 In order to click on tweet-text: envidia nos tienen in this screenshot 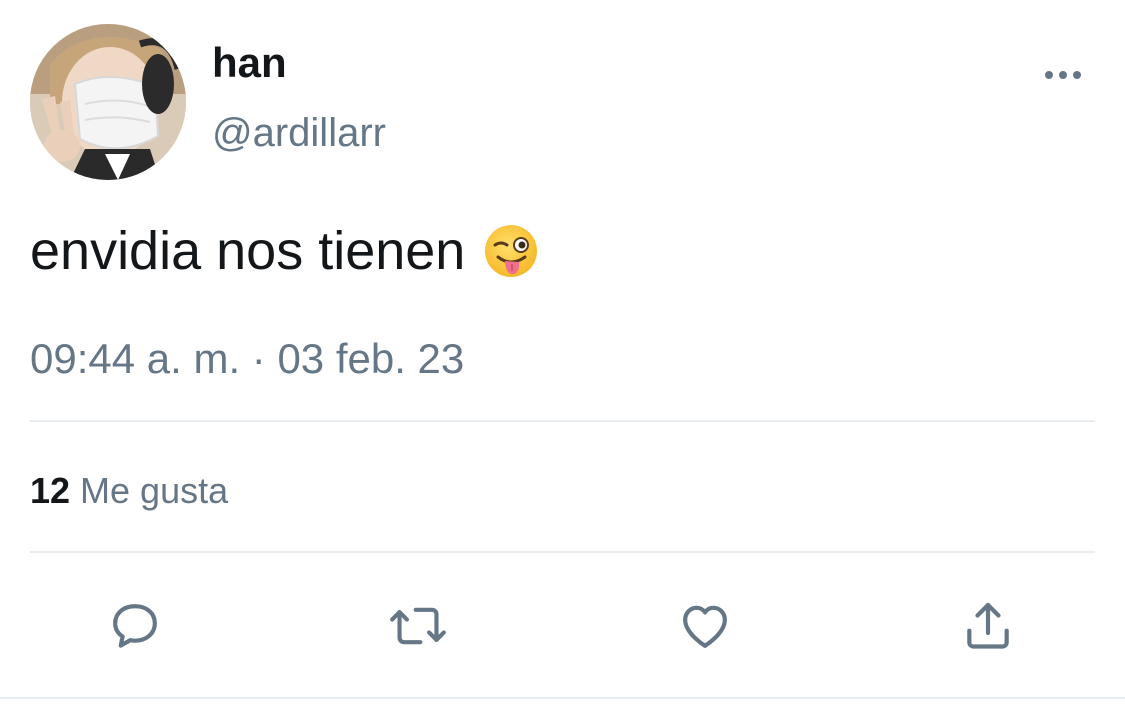, I will do `click(248, 251)`.